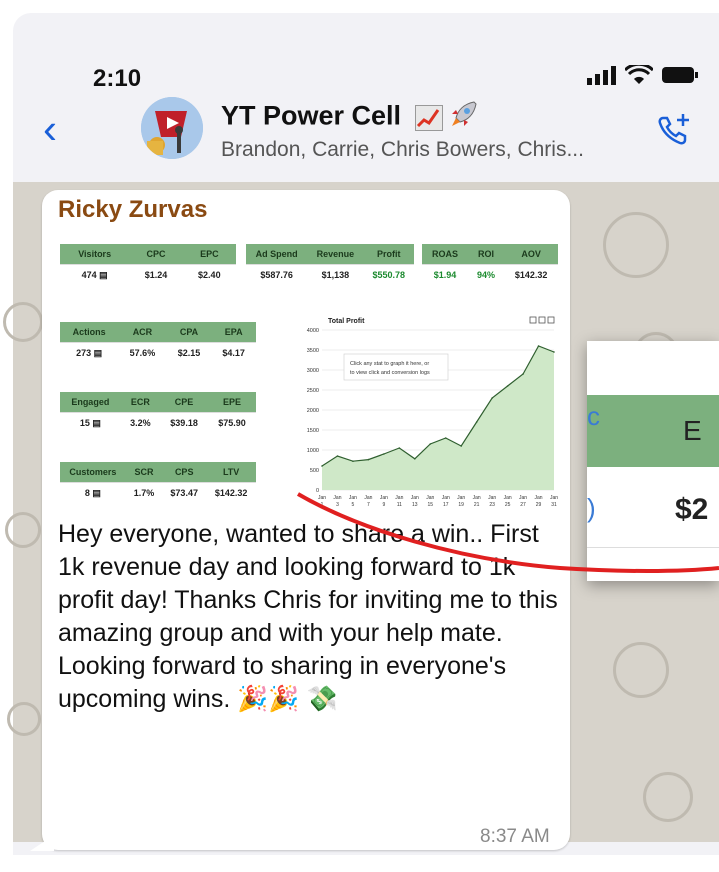 The image size is (719, 872). Describe the element at coordinates (492, 505) in the screenshot. I see `x-tick-label: 23` at that location.